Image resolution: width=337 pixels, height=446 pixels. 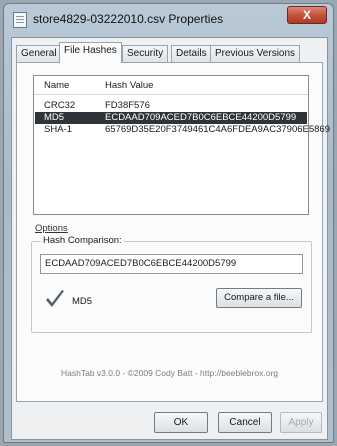 I want to click on hash-value: ECDAAD709ACED7B0C6EBCE44200D5799, so click(x=201, y=117).